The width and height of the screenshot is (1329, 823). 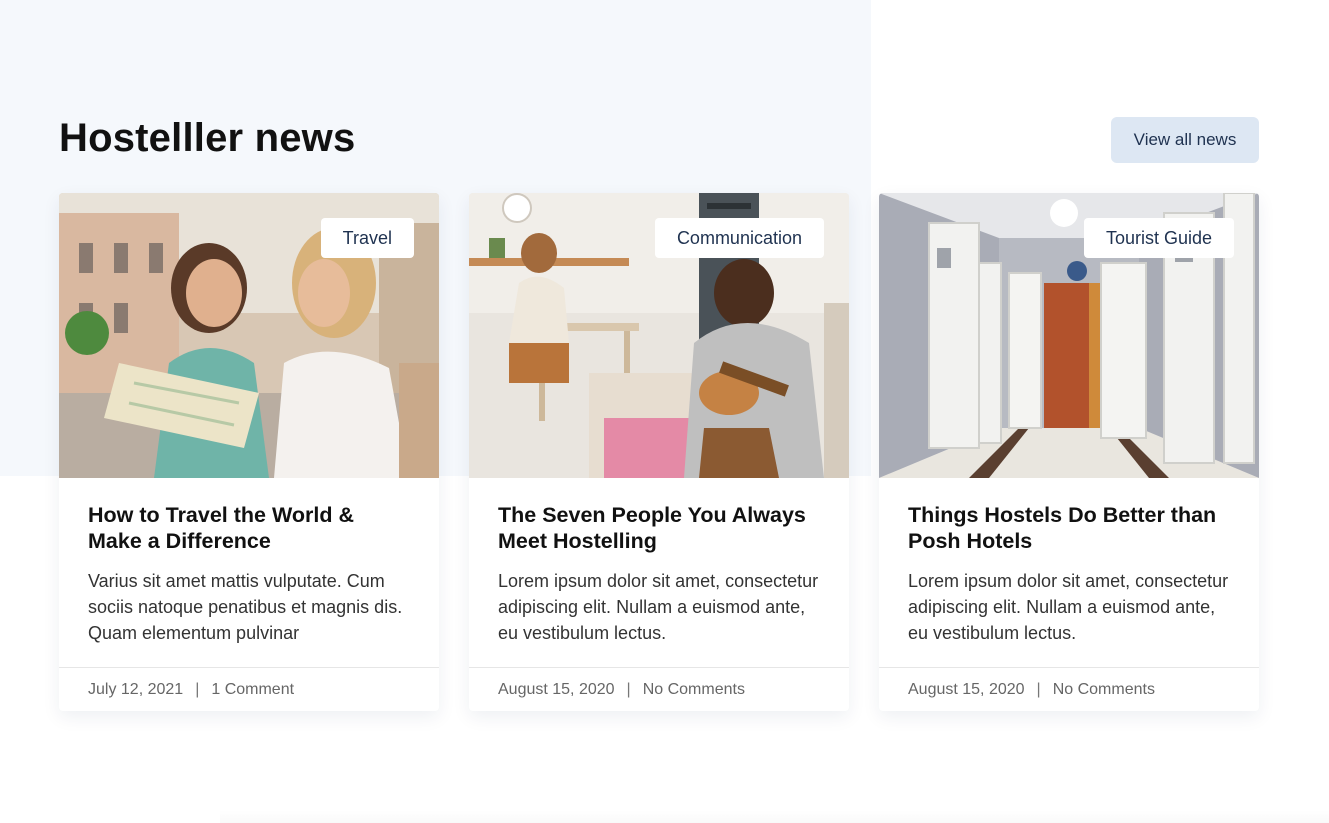 I want to click on next-section-edge, so click(x=774, y=816).